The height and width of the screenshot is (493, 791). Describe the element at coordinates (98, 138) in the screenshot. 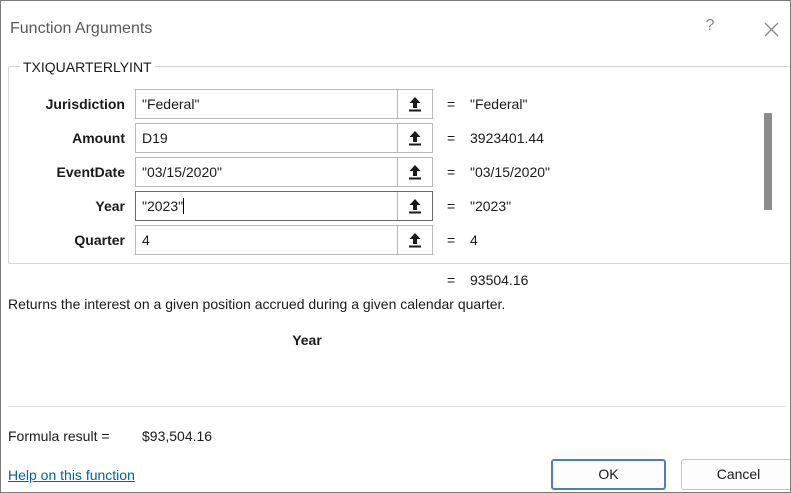

I see `amount-label: Amount` at that location.